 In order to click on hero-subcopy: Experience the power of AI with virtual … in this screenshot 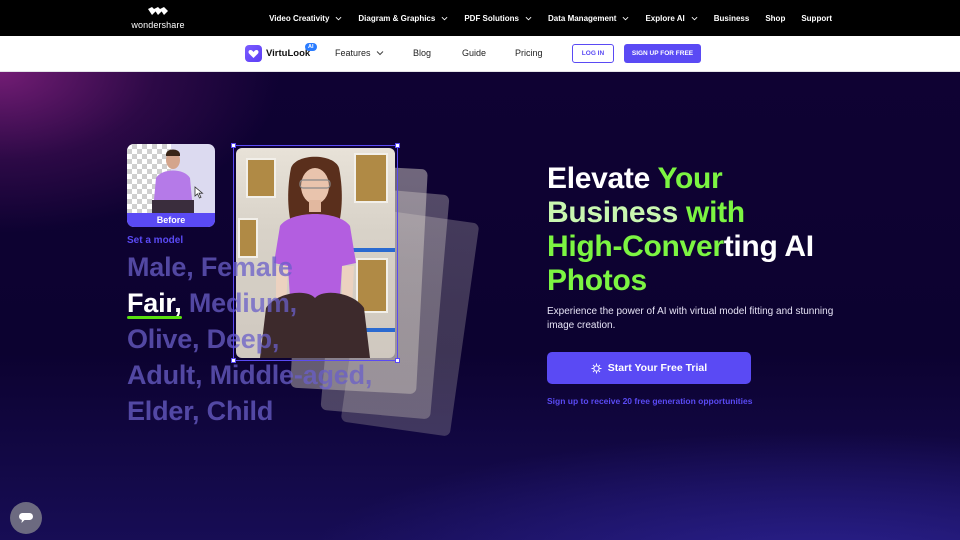, I will do `click(690, 318)`.